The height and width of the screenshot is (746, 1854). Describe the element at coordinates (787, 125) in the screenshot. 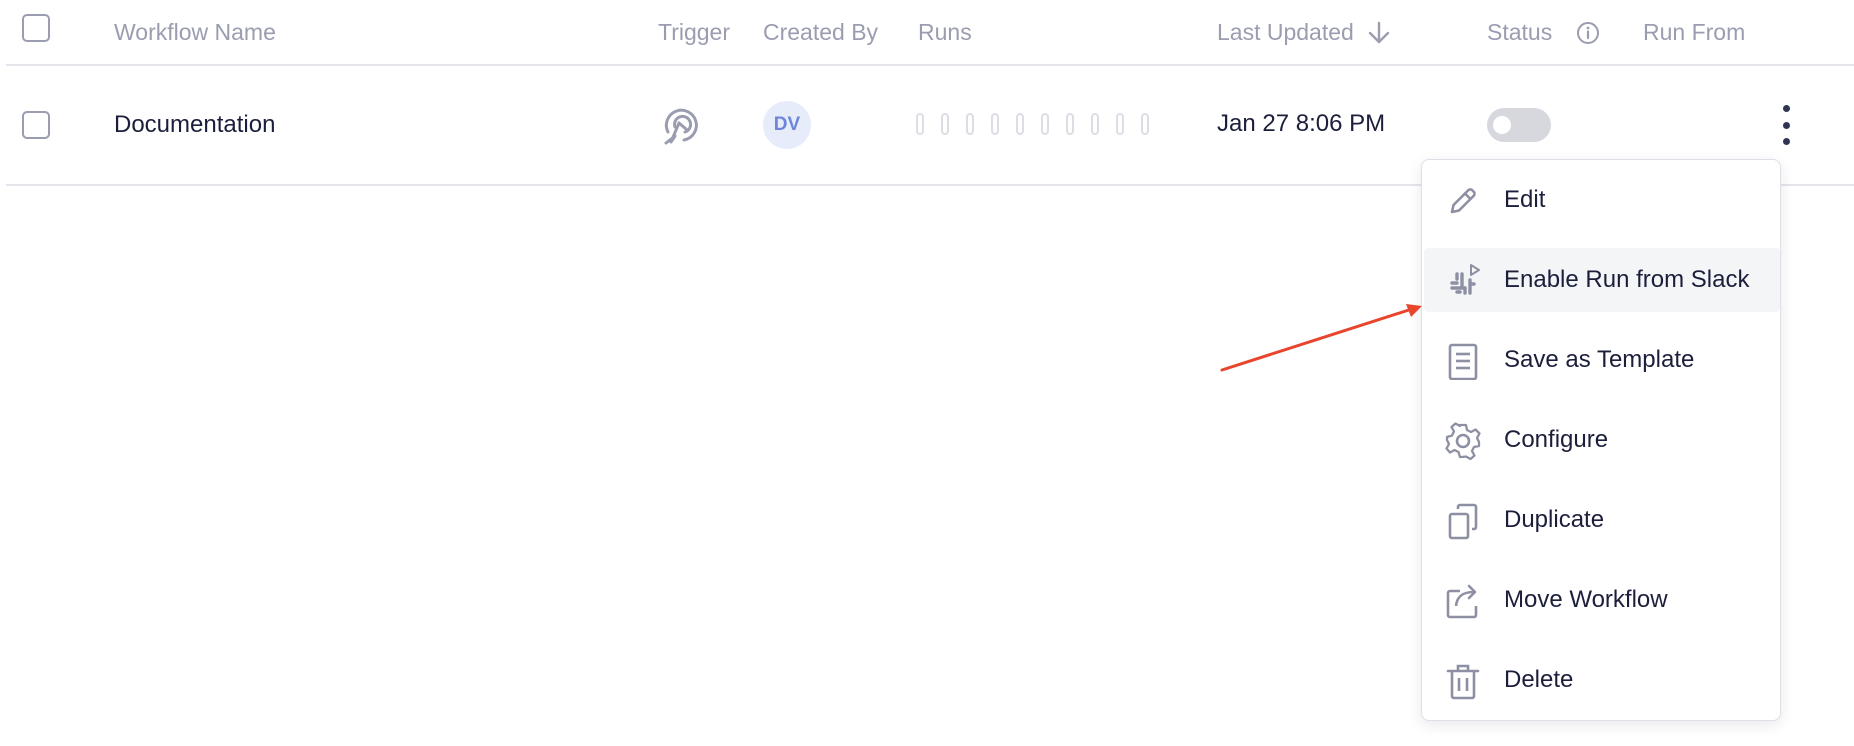

I see `avatar: DV` at that location.